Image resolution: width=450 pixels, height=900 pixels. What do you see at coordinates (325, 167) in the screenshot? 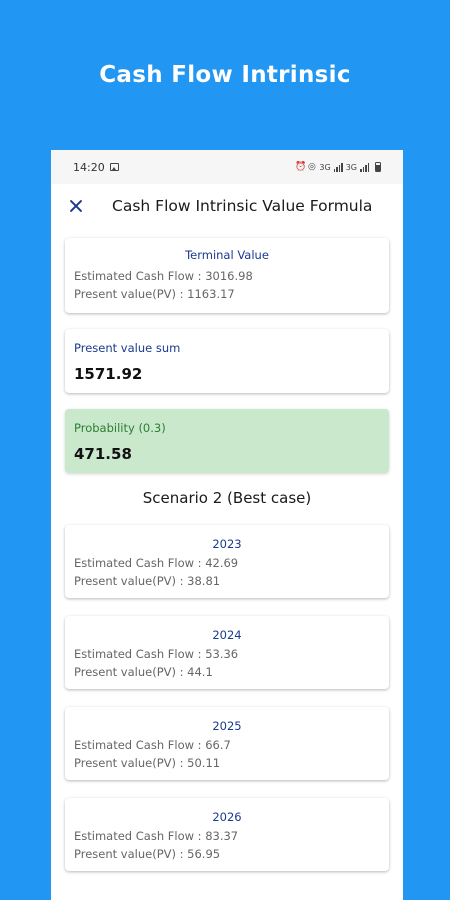
I see `network-label-1: 3G` at bounding box center [325, 167].